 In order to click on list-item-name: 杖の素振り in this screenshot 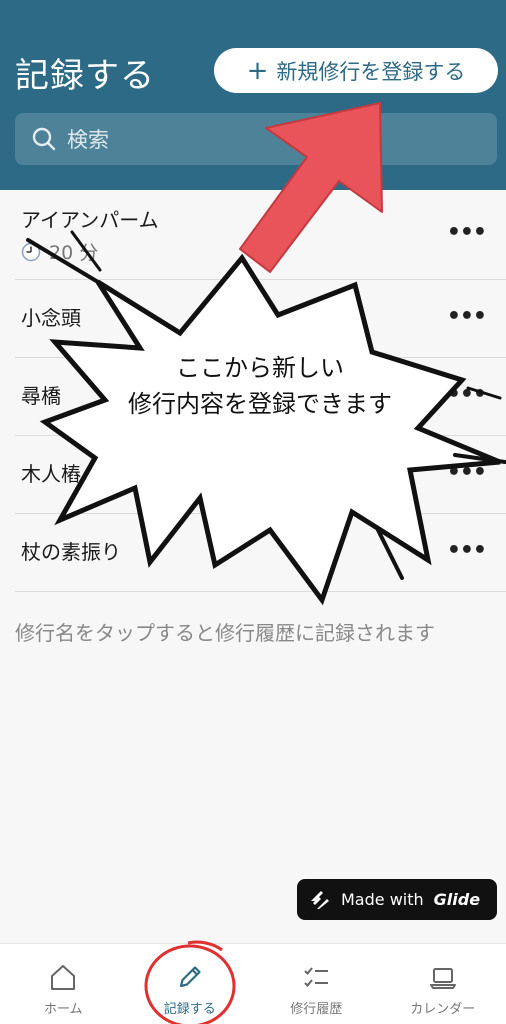, I will do `click(71, 552)`.